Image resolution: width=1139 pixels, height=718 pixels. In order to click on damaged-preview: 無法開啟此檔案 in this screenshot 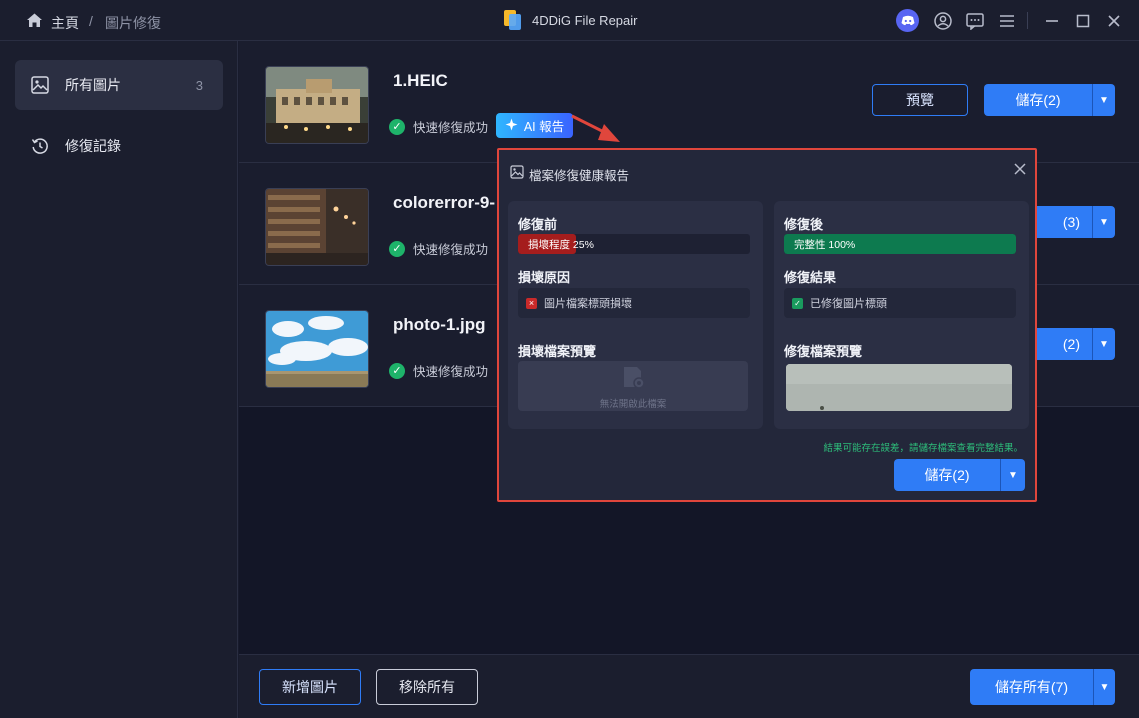, I will do `click(633, 386)`.